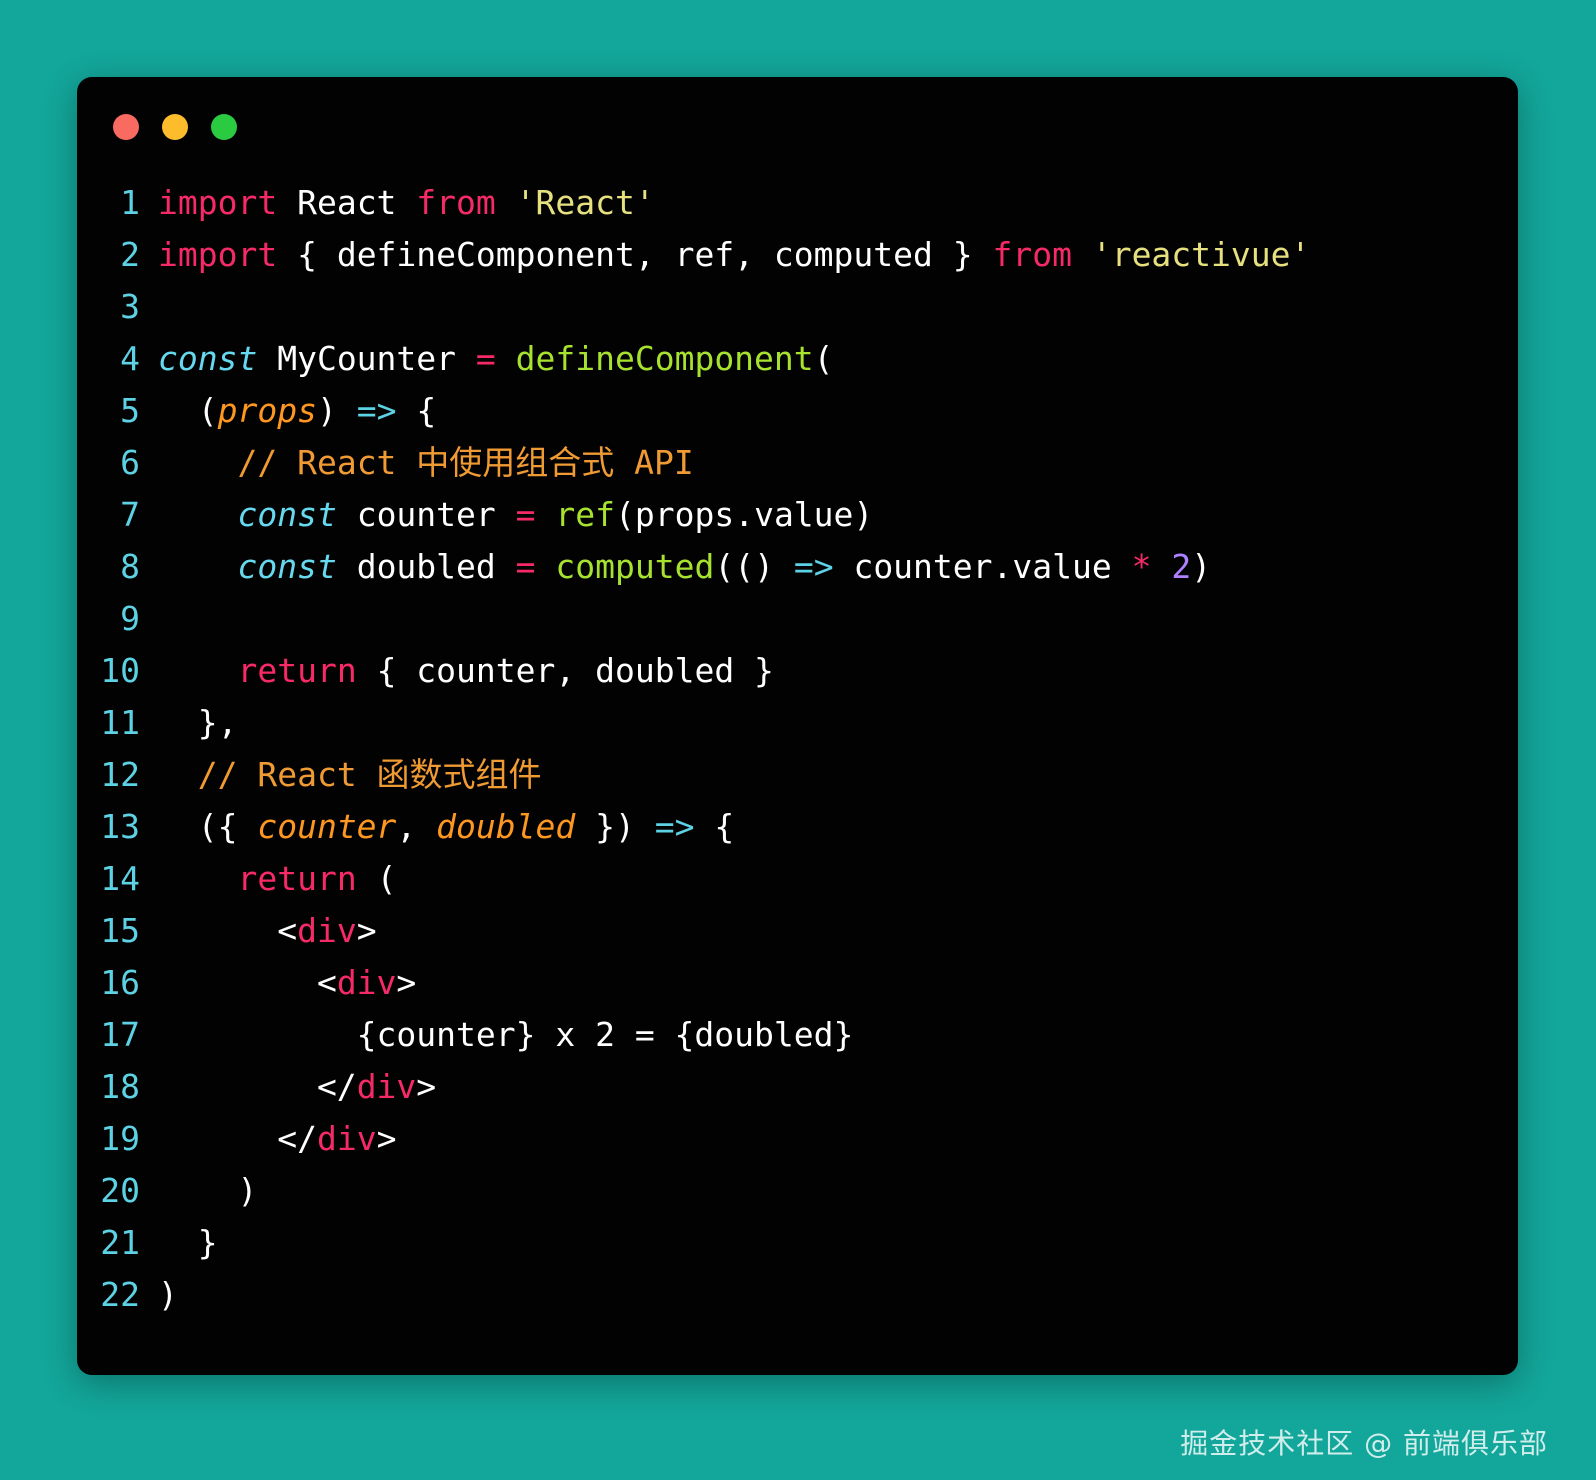 This screenshot has height=1480, width=1596. Describe the element at coordinates (120, 722) in the screenshot. I see `line-number: 11` at that location.